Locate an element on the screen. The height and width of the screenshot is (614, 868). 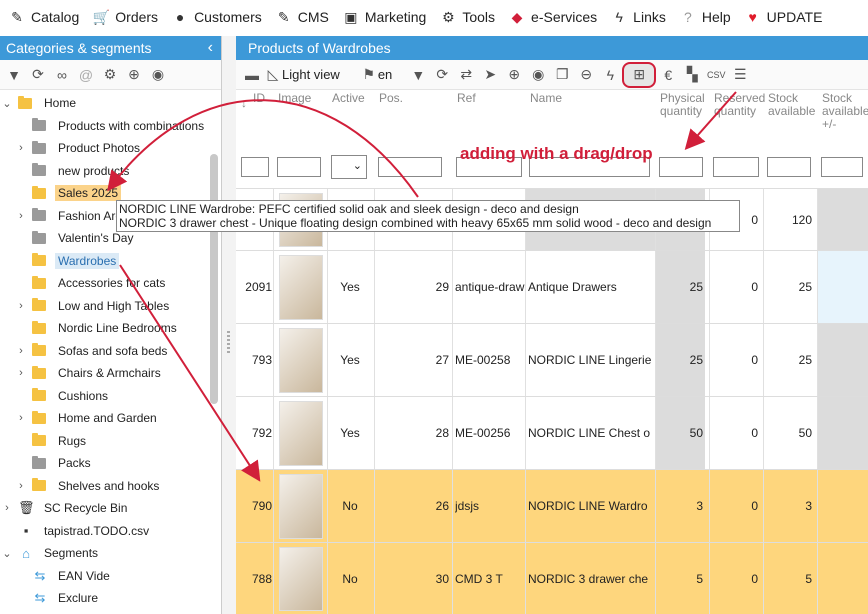
tree-item: › Fashion Area is located at coordinates (73, 216).